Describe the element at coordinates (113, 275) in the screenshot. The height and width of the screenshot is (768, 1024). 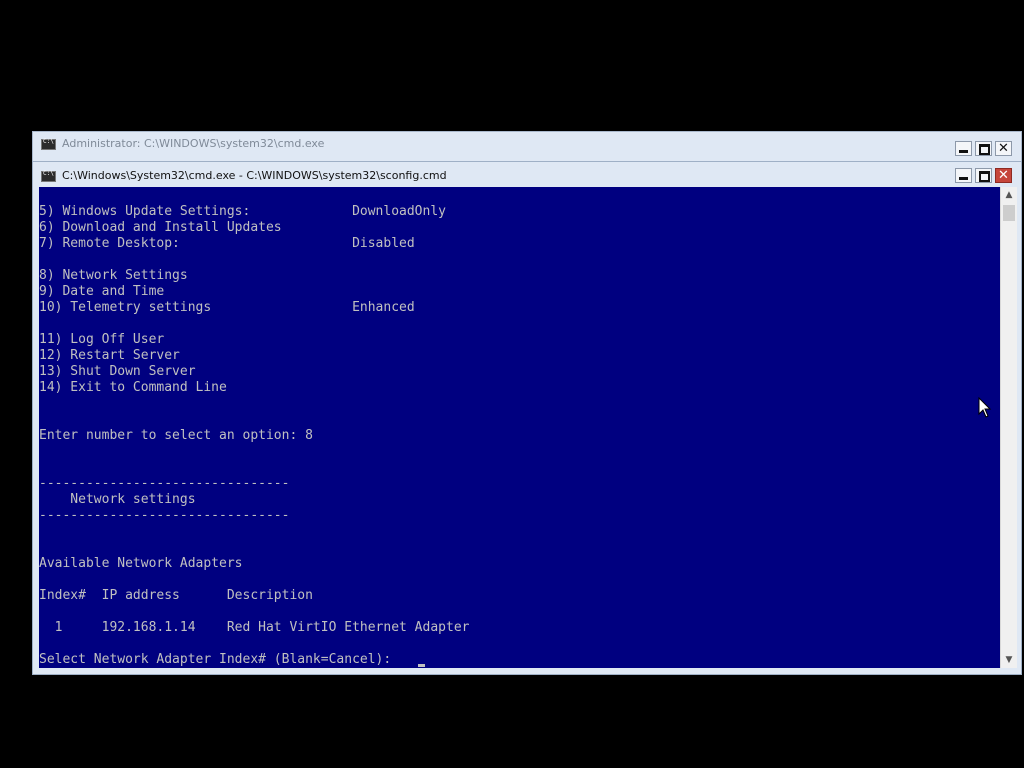
I see `console-line: 8) Network Settings` at that location.